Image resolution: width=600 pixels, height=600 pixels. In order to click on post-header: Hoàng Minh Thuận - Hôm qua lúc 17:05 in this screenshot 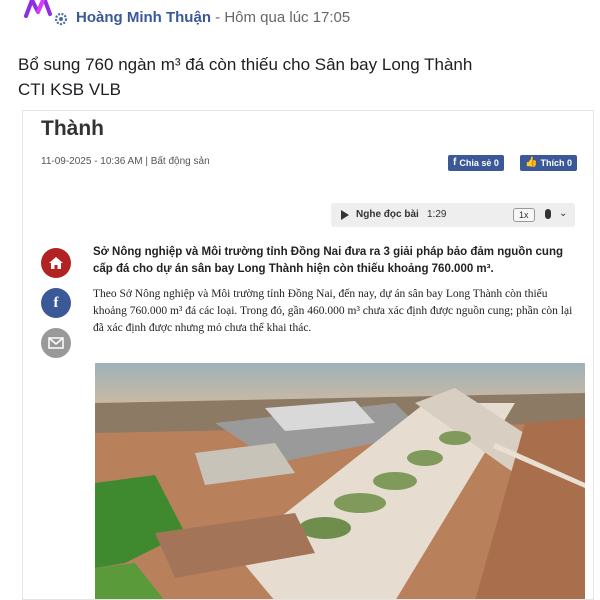, I will do `click(300, 19)`.